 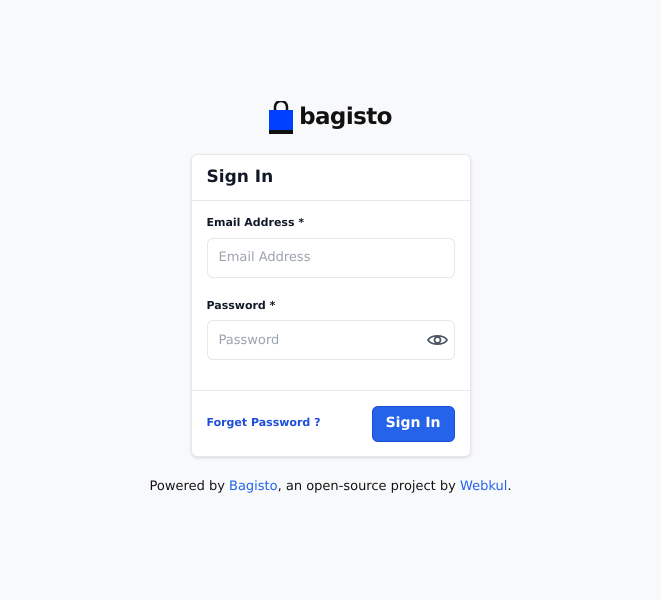 I want to click on footer-link: Webkul, so click(x=484, y=486).